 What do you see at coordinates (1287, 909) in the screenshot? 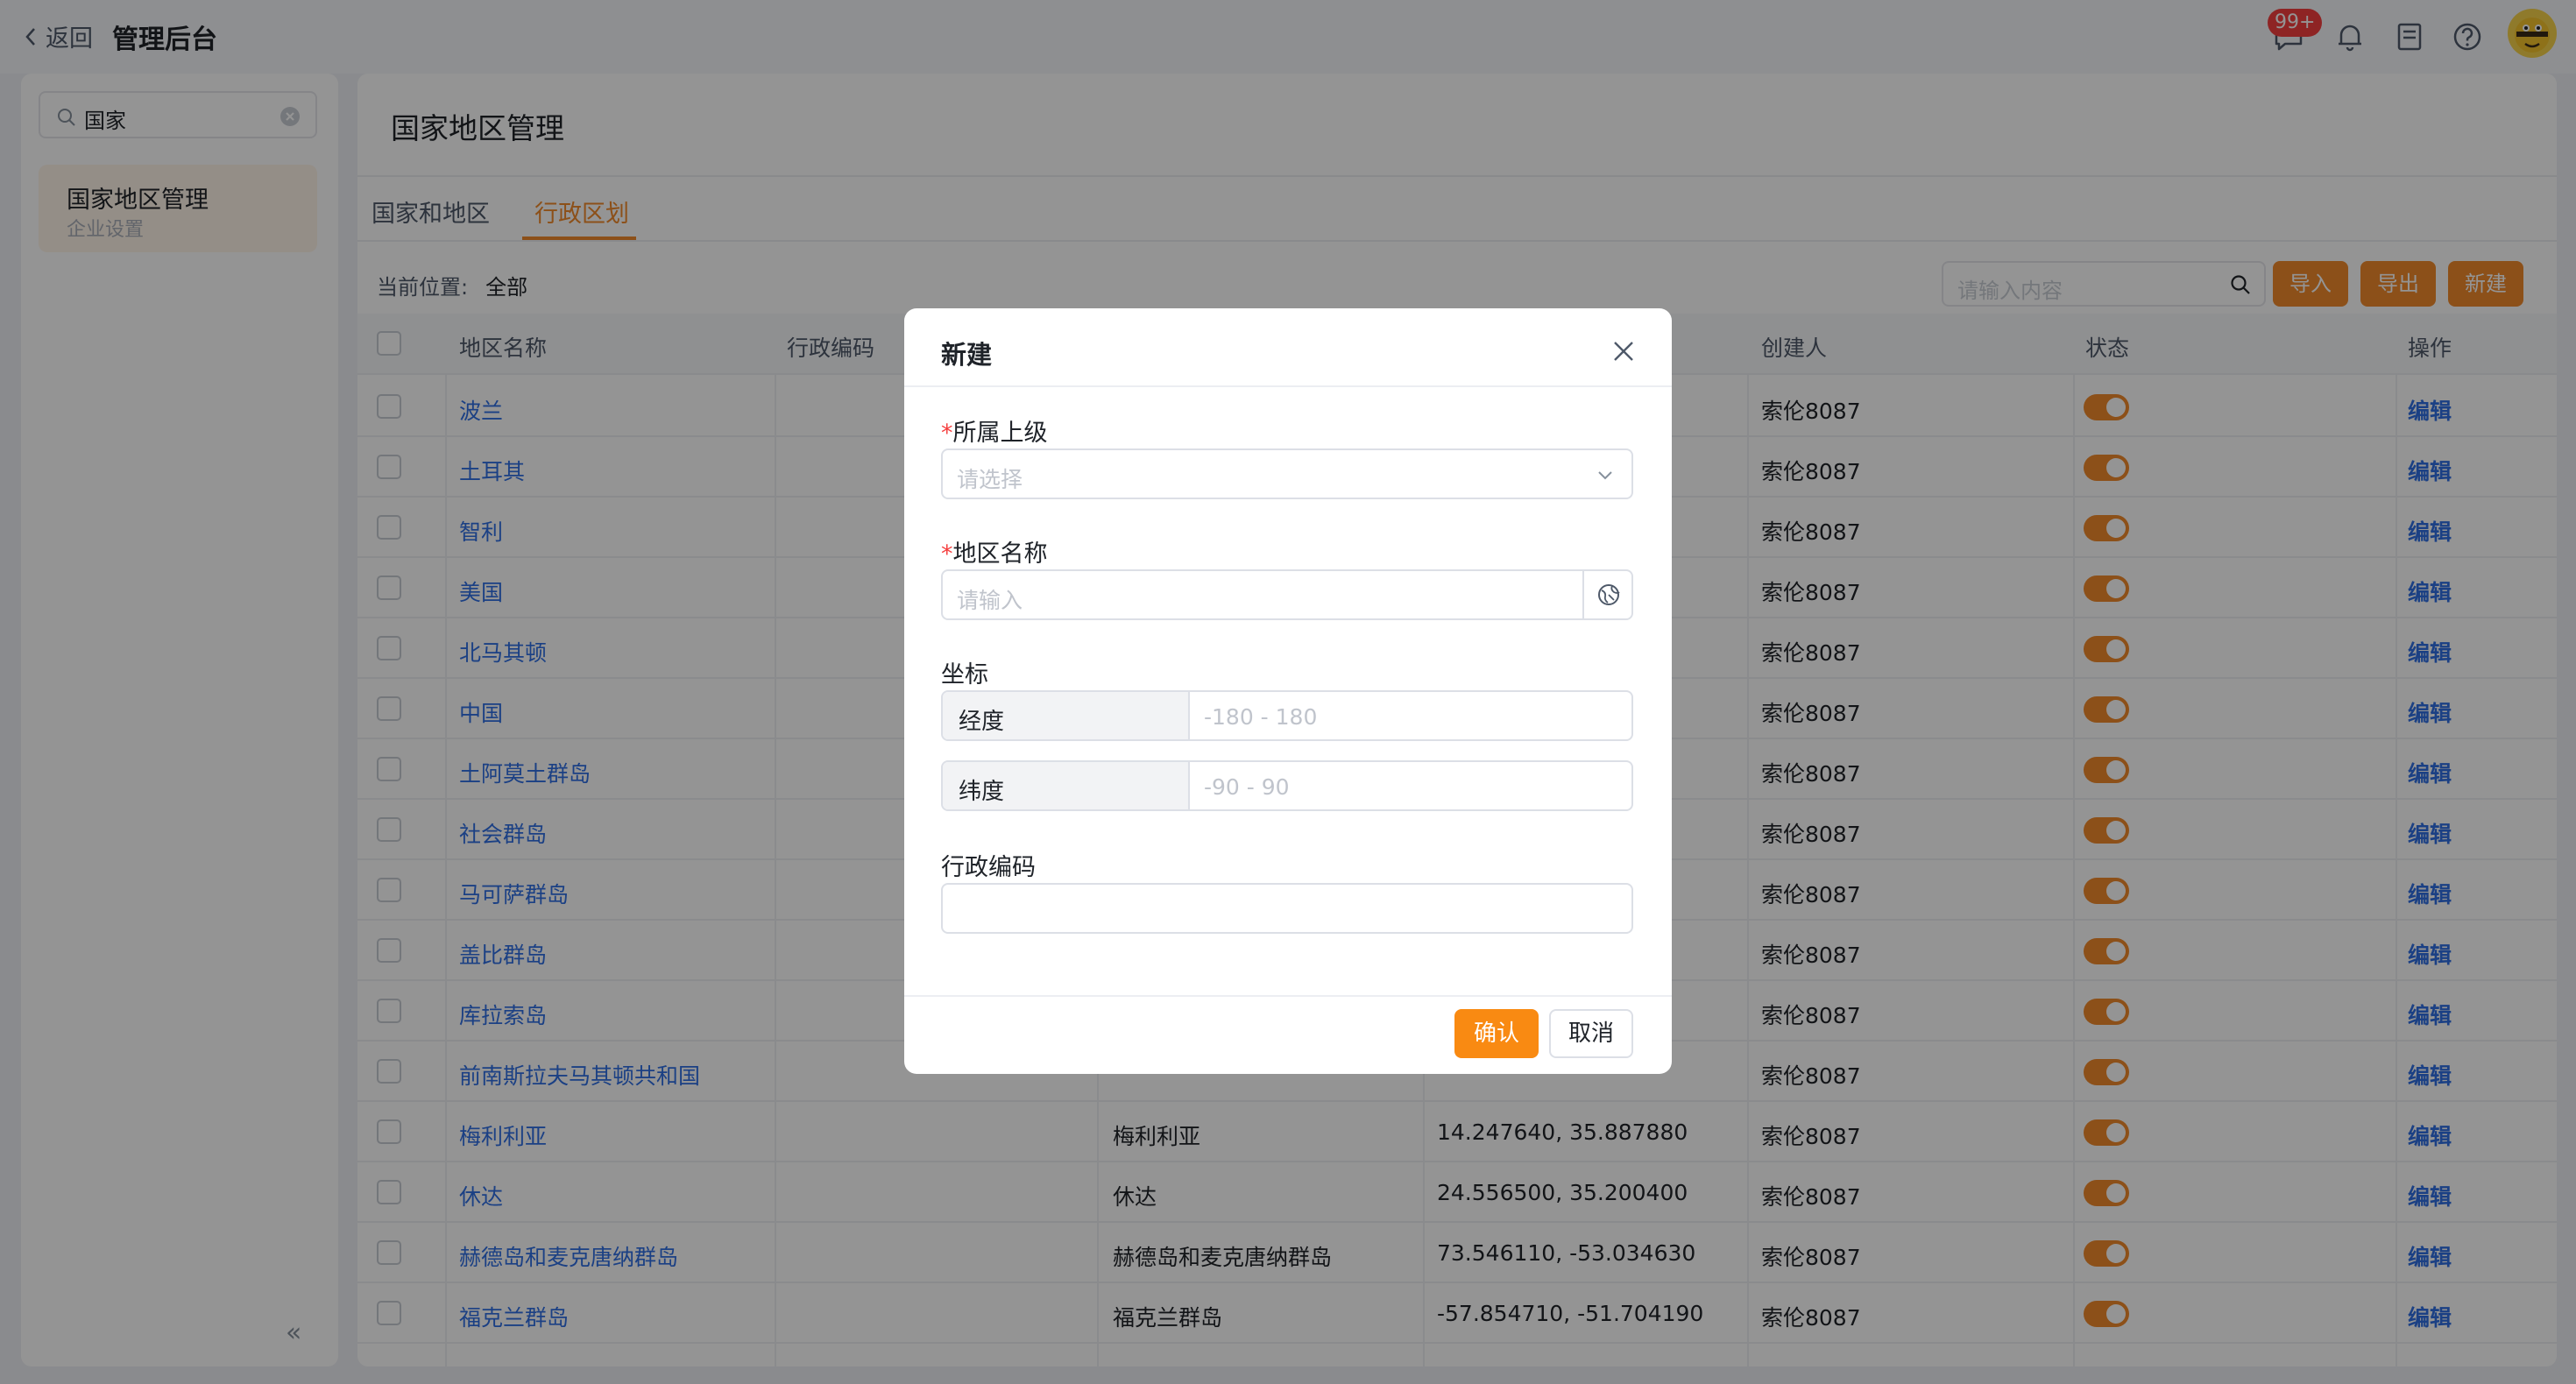
I see `admin-code-input` at bounding box center [1287, 909].